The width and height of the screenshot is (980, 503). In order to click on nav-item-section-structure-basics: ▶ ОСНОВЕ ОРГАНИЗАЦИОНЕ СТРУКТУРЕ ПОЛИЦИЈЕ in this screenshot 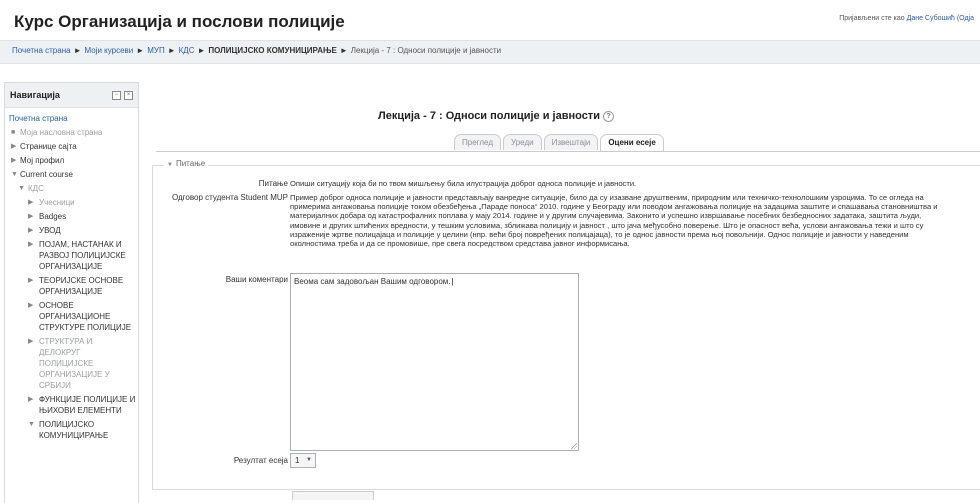, I will do `click(72, 316)`.